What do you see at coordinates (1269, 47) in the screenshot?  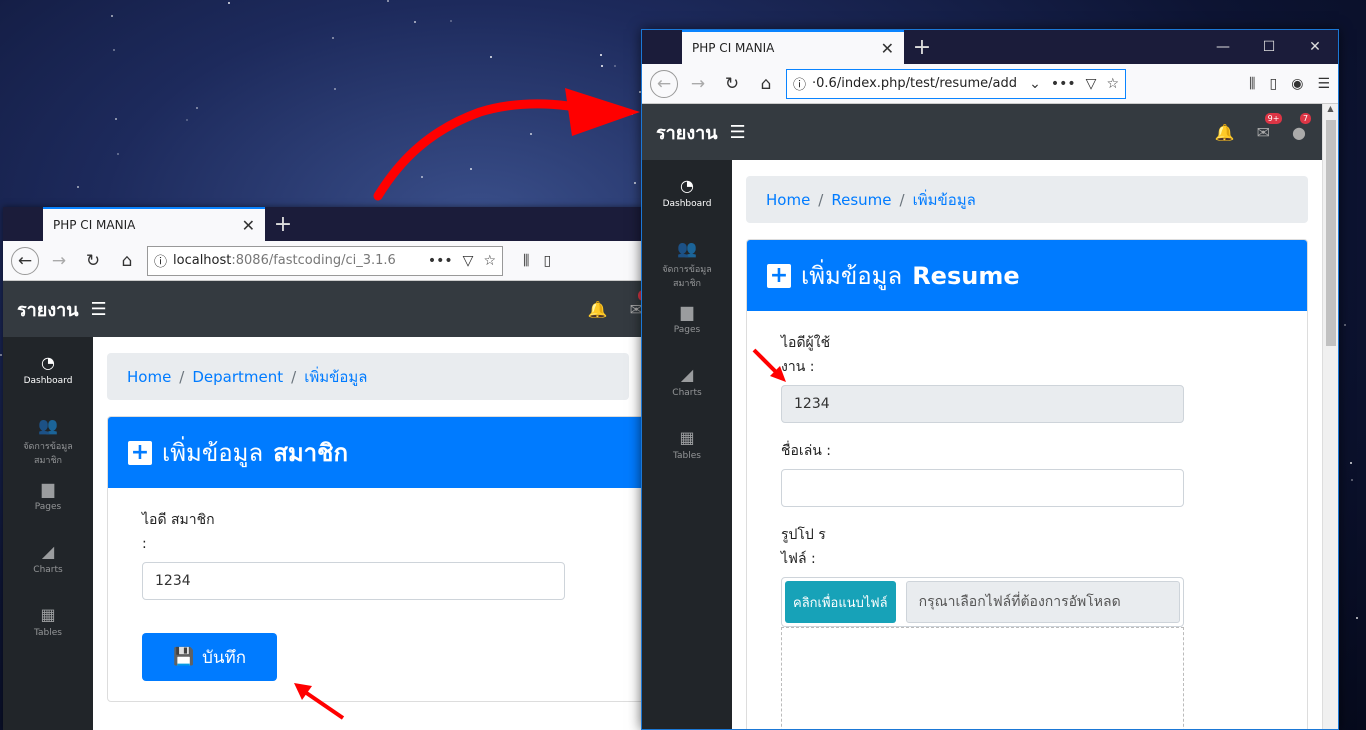 I see `maximize-icon: ☐` at bounding box center [1269, 47].